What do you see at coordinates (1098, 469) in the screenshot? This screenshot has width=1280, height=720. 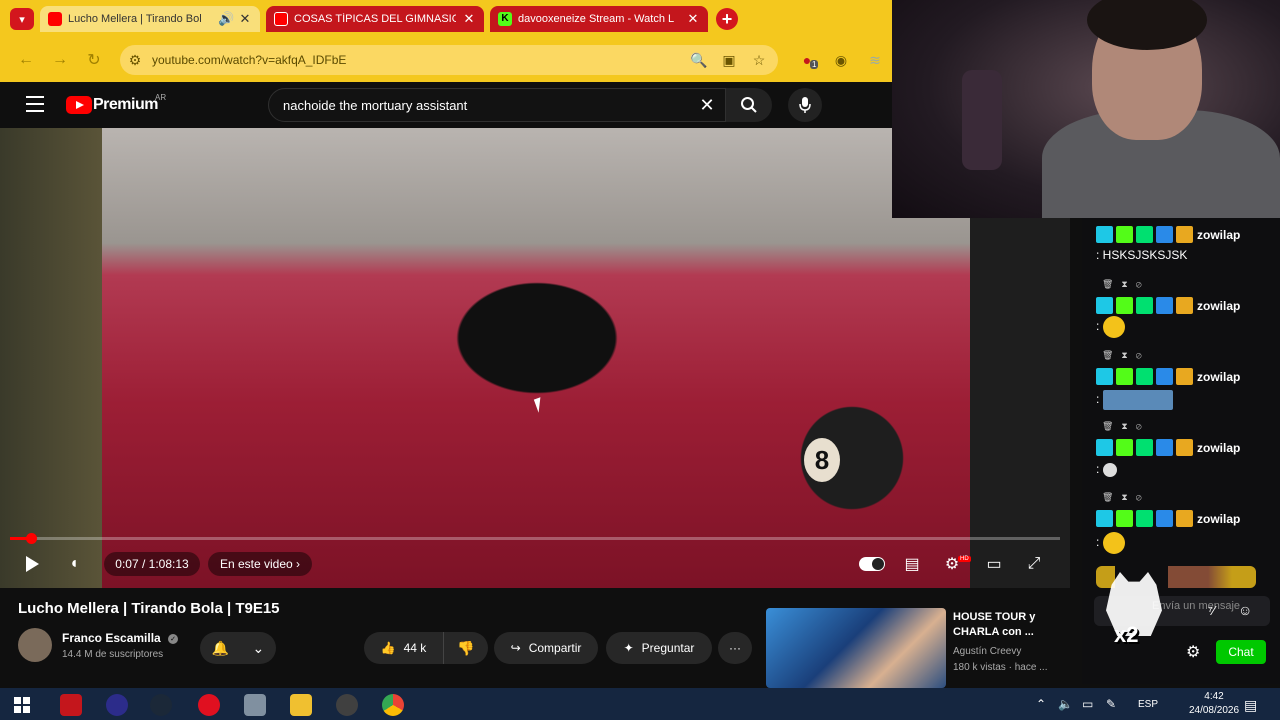 I see `chat-text: :` at bounding box center [1098, 469].